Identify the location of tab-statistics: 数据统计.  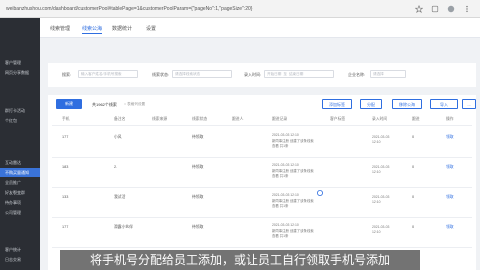
(122, 29).